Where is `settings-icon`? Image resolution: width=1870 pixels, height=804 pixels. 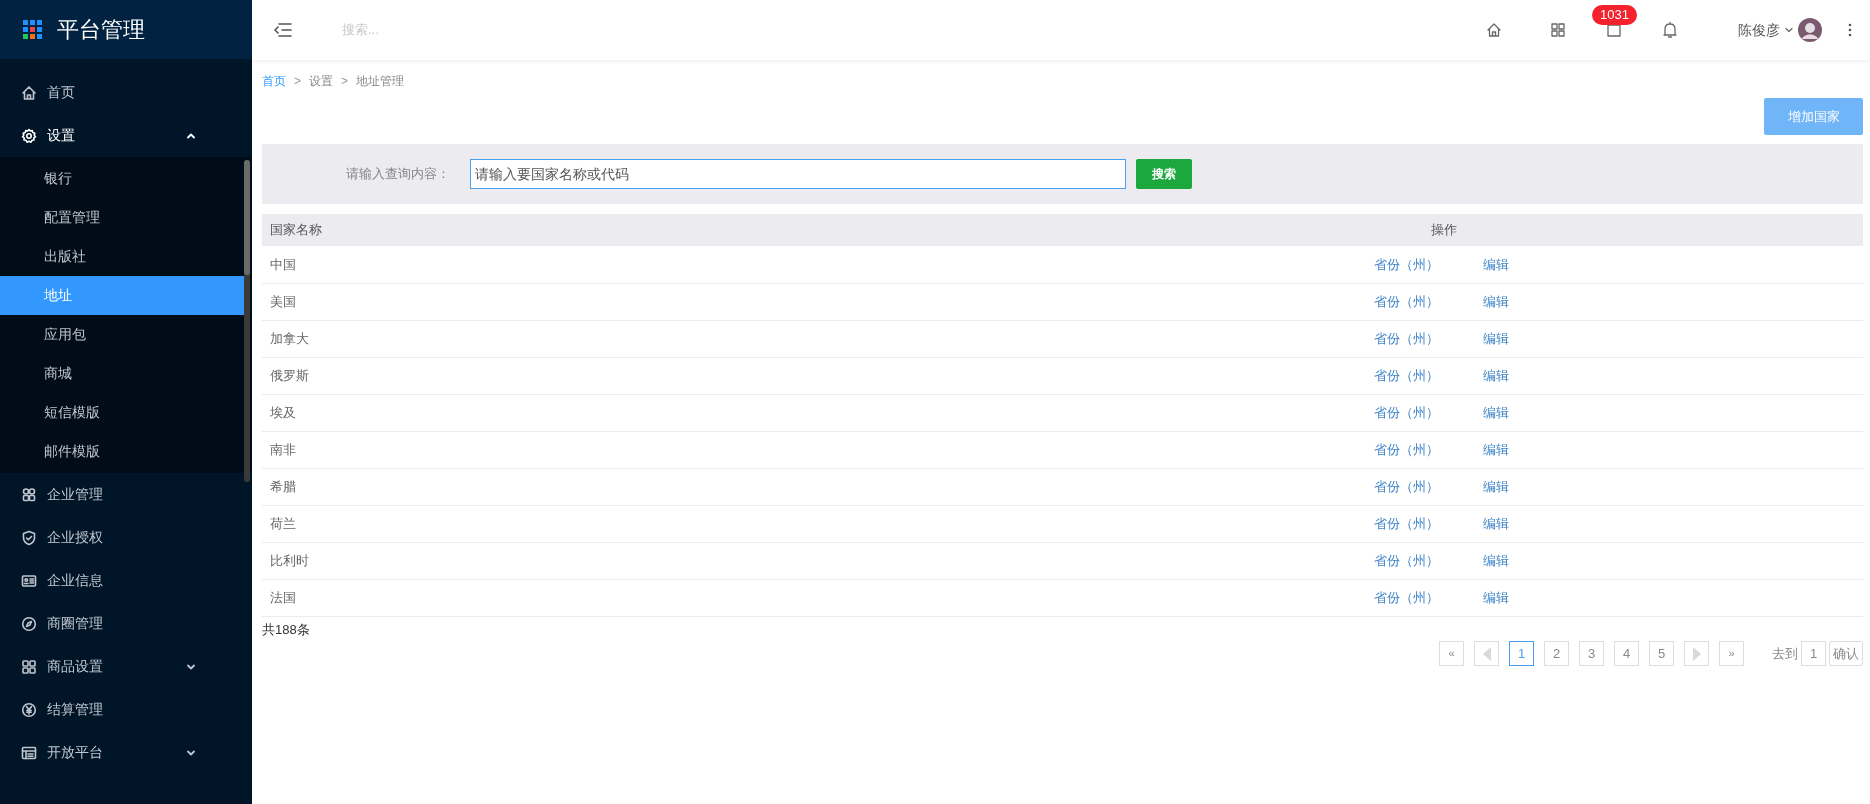
settings-icon is located at coordinates (29, 135).